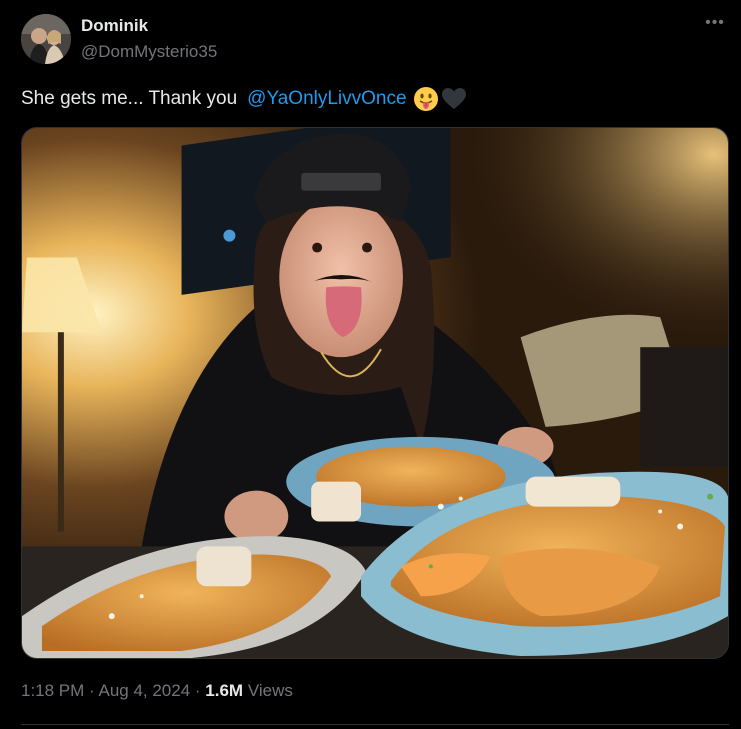  I want to click on avatar-image, so click(46, 39).